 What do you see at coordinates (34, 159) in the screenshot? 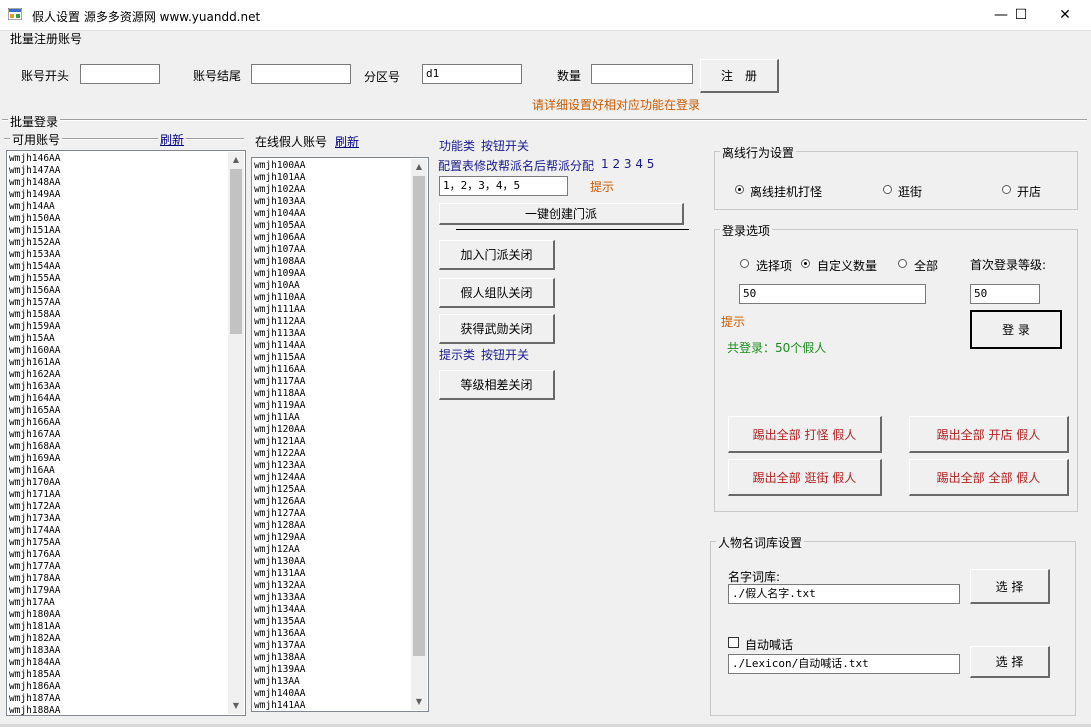
I see `list-item: wmjh146AA` at bounding box center [34, 159].